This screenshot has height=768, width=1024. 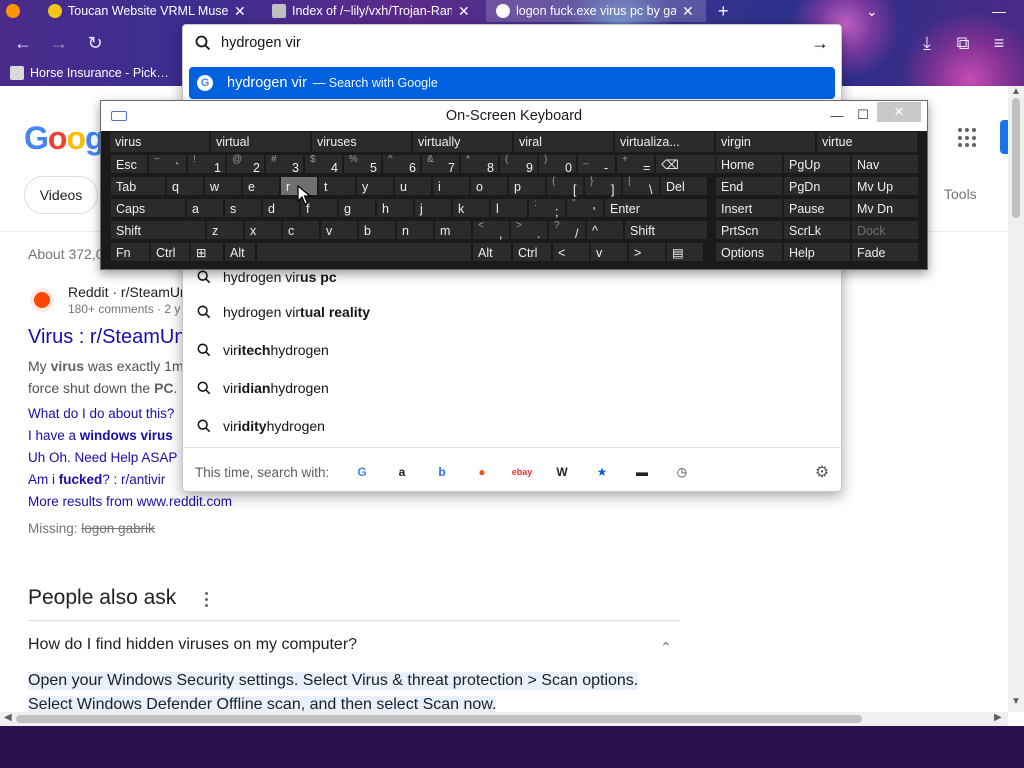 What do you see at coordinates (565, 186) in the screenshot?
I see `key-[: {[` at bounding box center [565, 186].